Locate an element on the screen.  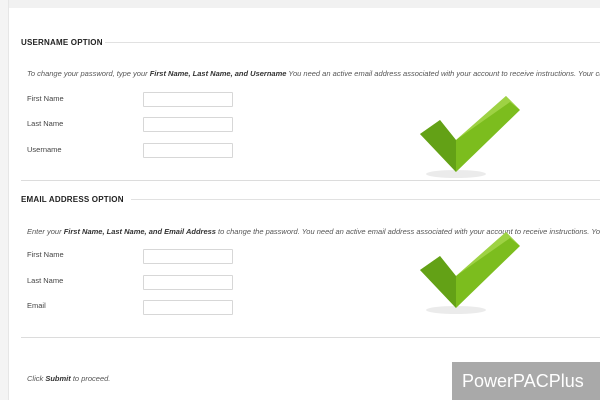
email-option-title-rule is located at coordinates (365, 199).